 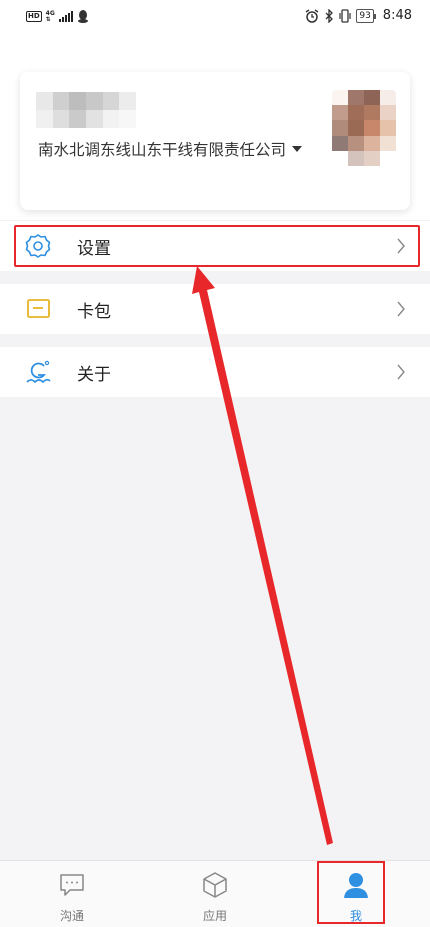 I want to click on nav-label-communicate: 沟通, so click(x=71, y=916).